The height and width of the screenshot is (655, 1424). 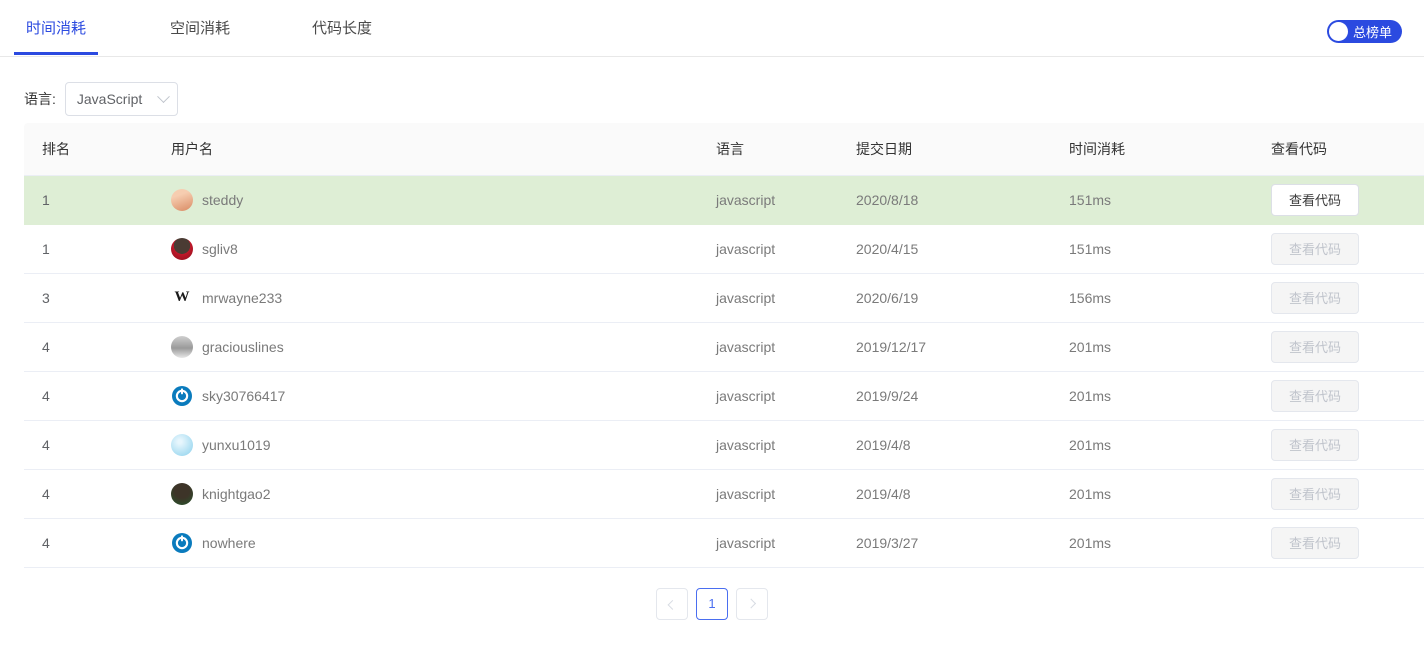 I want to click on filter-row: 语言: JavaScript, so click(x=712, y=88).